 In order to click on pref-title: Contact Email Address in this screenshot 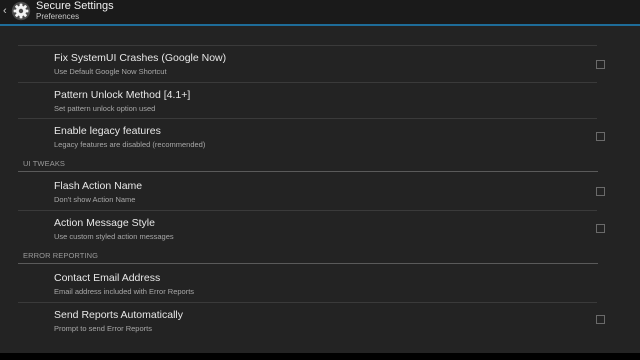, I will do `click(107, 278)`.